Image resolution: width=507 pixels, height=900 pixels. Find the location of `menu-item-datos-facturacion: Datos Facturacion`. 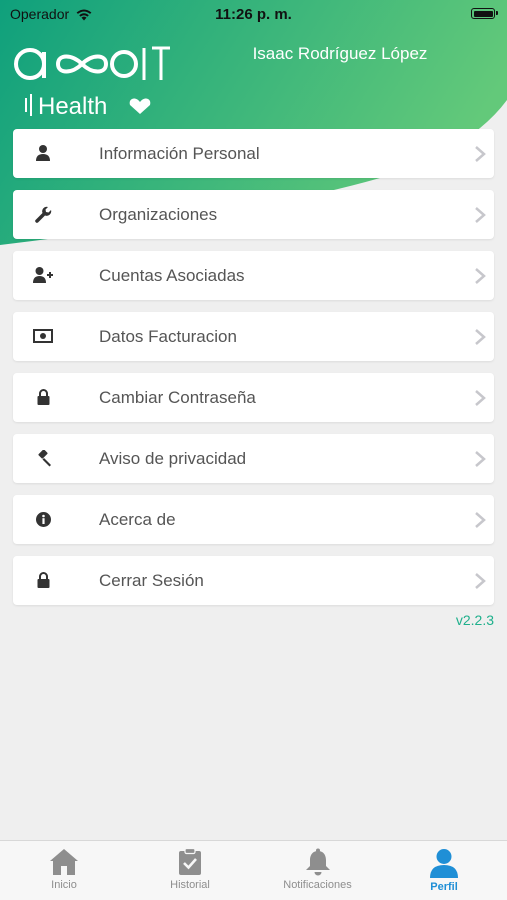

menu-item-datos-facturacion: Datos Facturacion is located at coordinates (253, 336).